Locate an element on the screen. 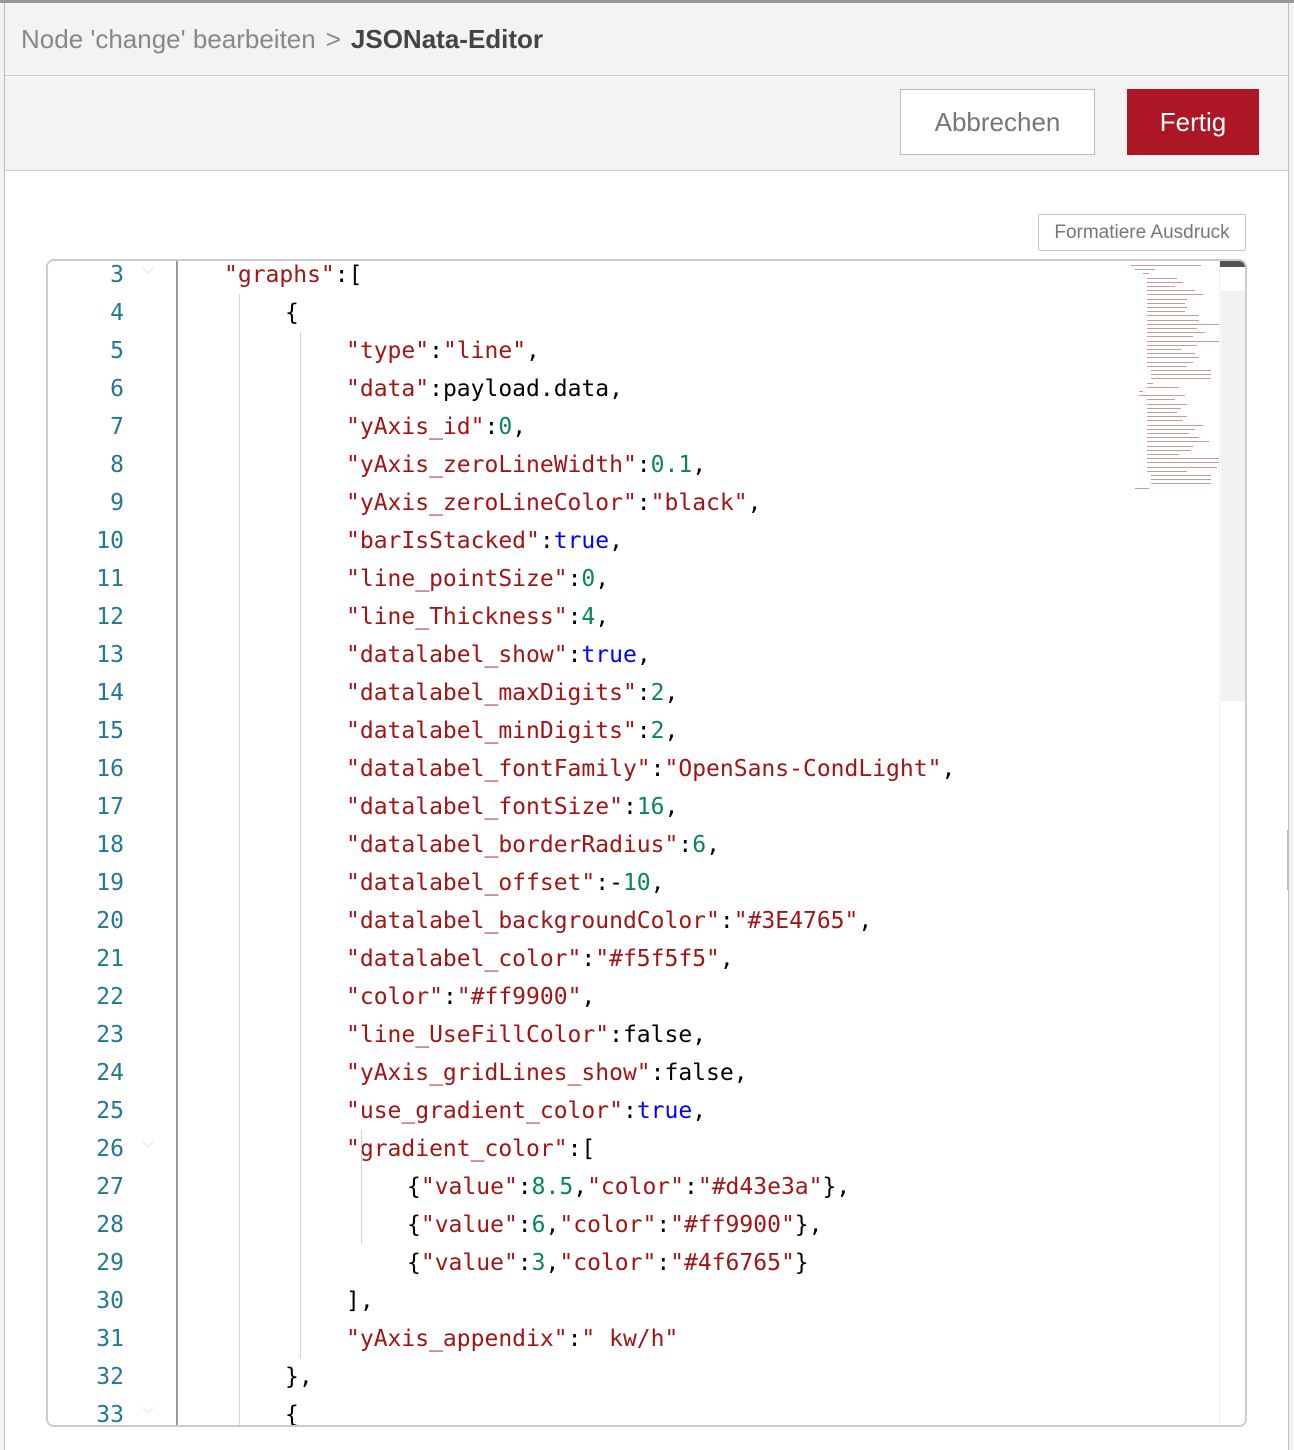  code-line: "use_gradient_color":true, is located at coordinates (526, 1111).